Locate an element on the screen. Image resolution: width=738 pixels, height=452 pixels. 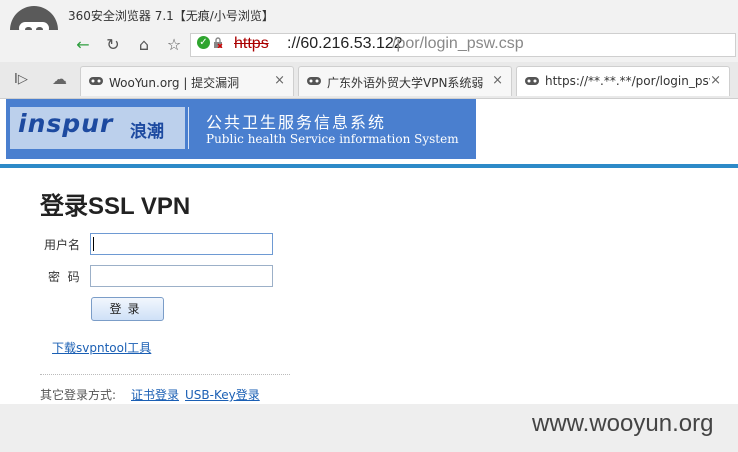
tab-wooyun: WooYun.org | 提交漏洞 × is located at coordinates (187, 81).